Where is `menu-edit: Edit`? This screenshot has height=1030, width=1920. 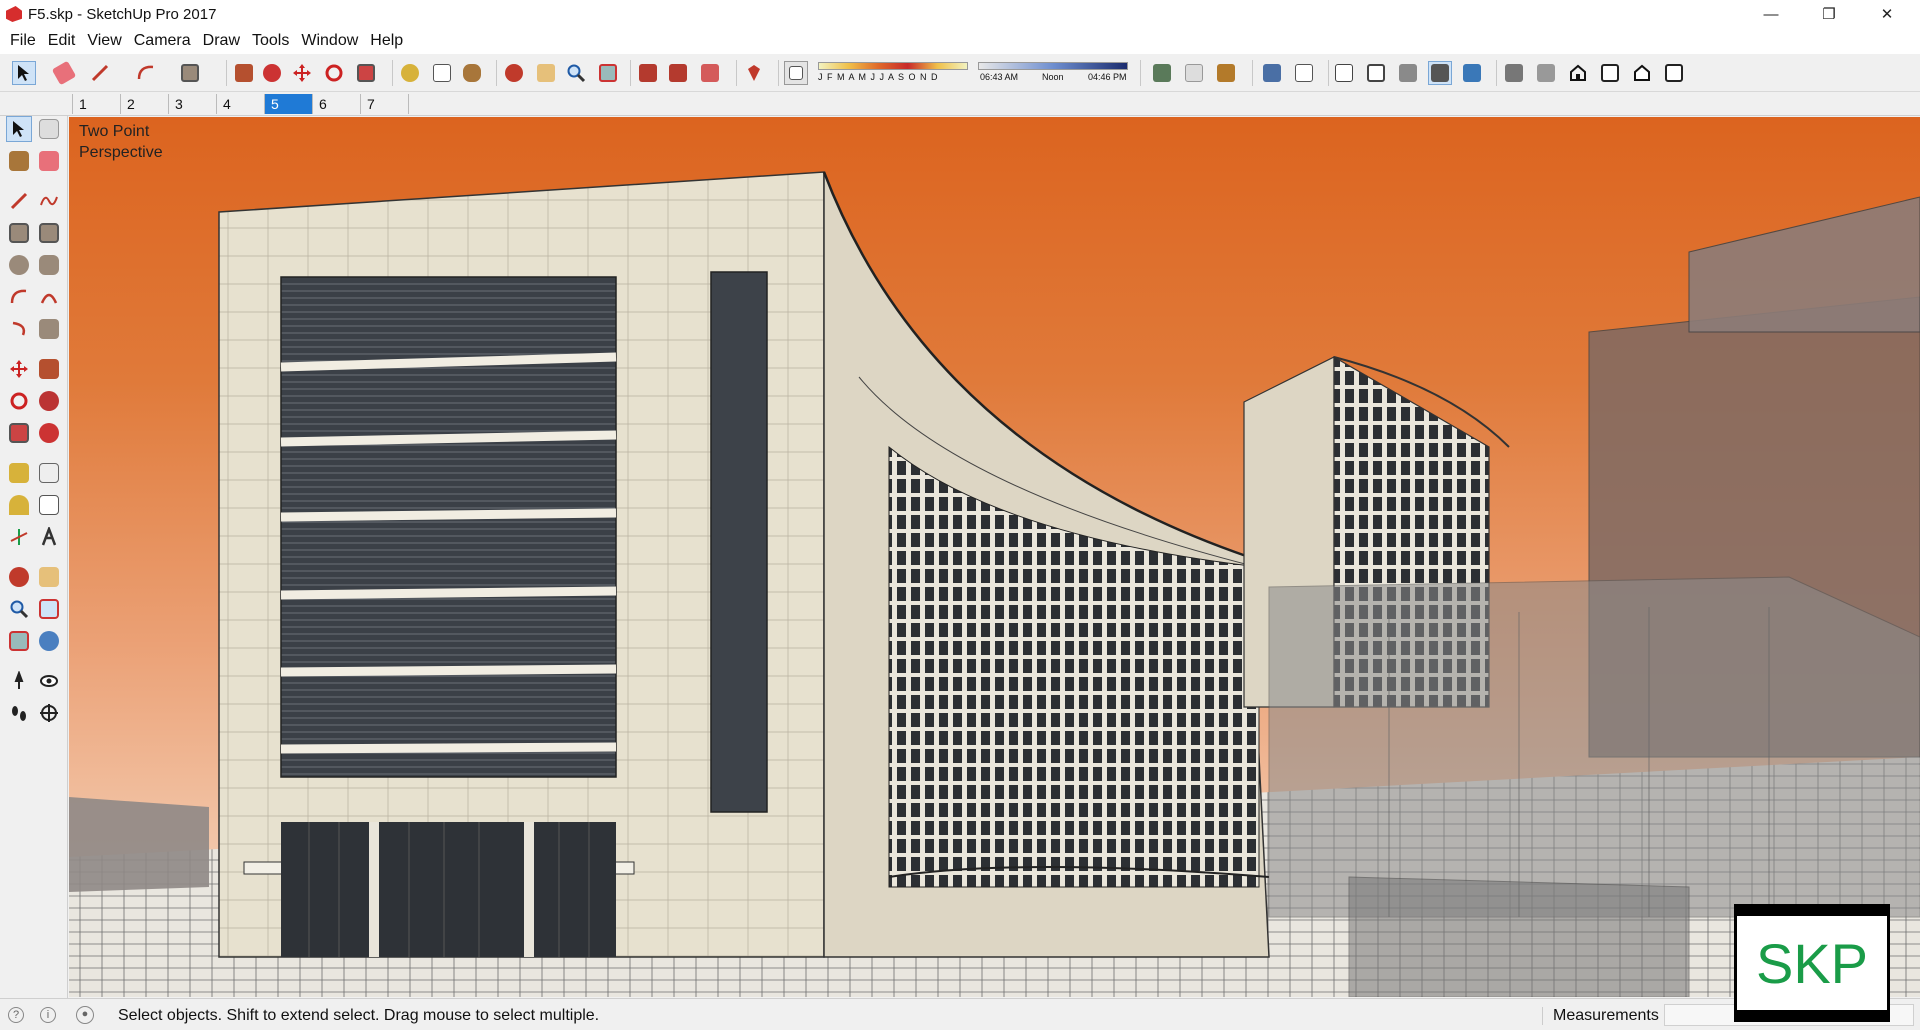 menu-edit: Edit is located at coordinates (62, 41).